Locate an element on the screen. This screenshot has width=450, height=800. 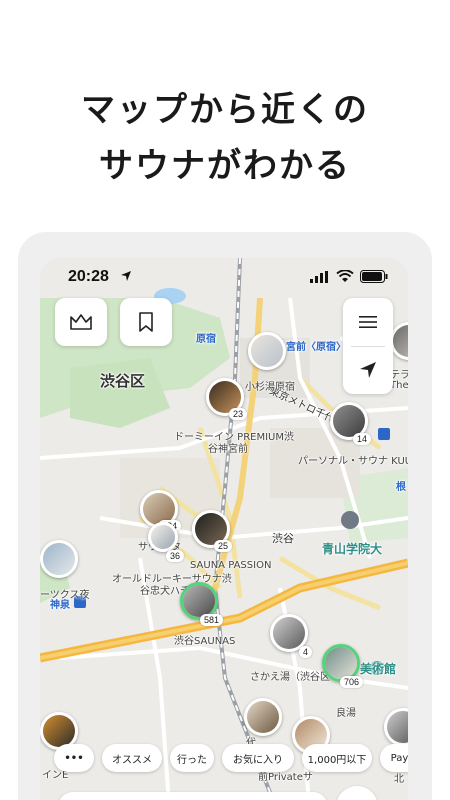
bookmark-icon is located at coordinates (146, 322).